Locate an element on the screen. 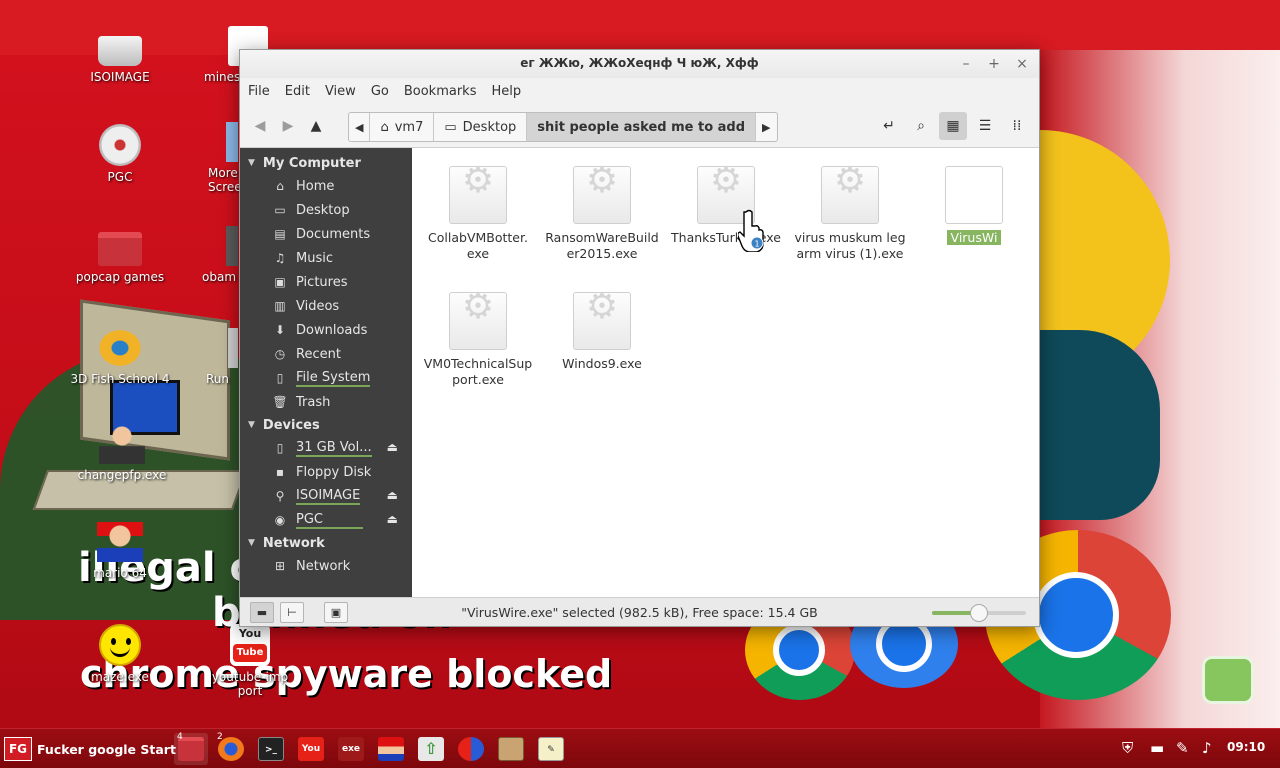 The image size is (1280, 768). file-item: ThanksTurkey.exe is located at coordinates (726, 206).